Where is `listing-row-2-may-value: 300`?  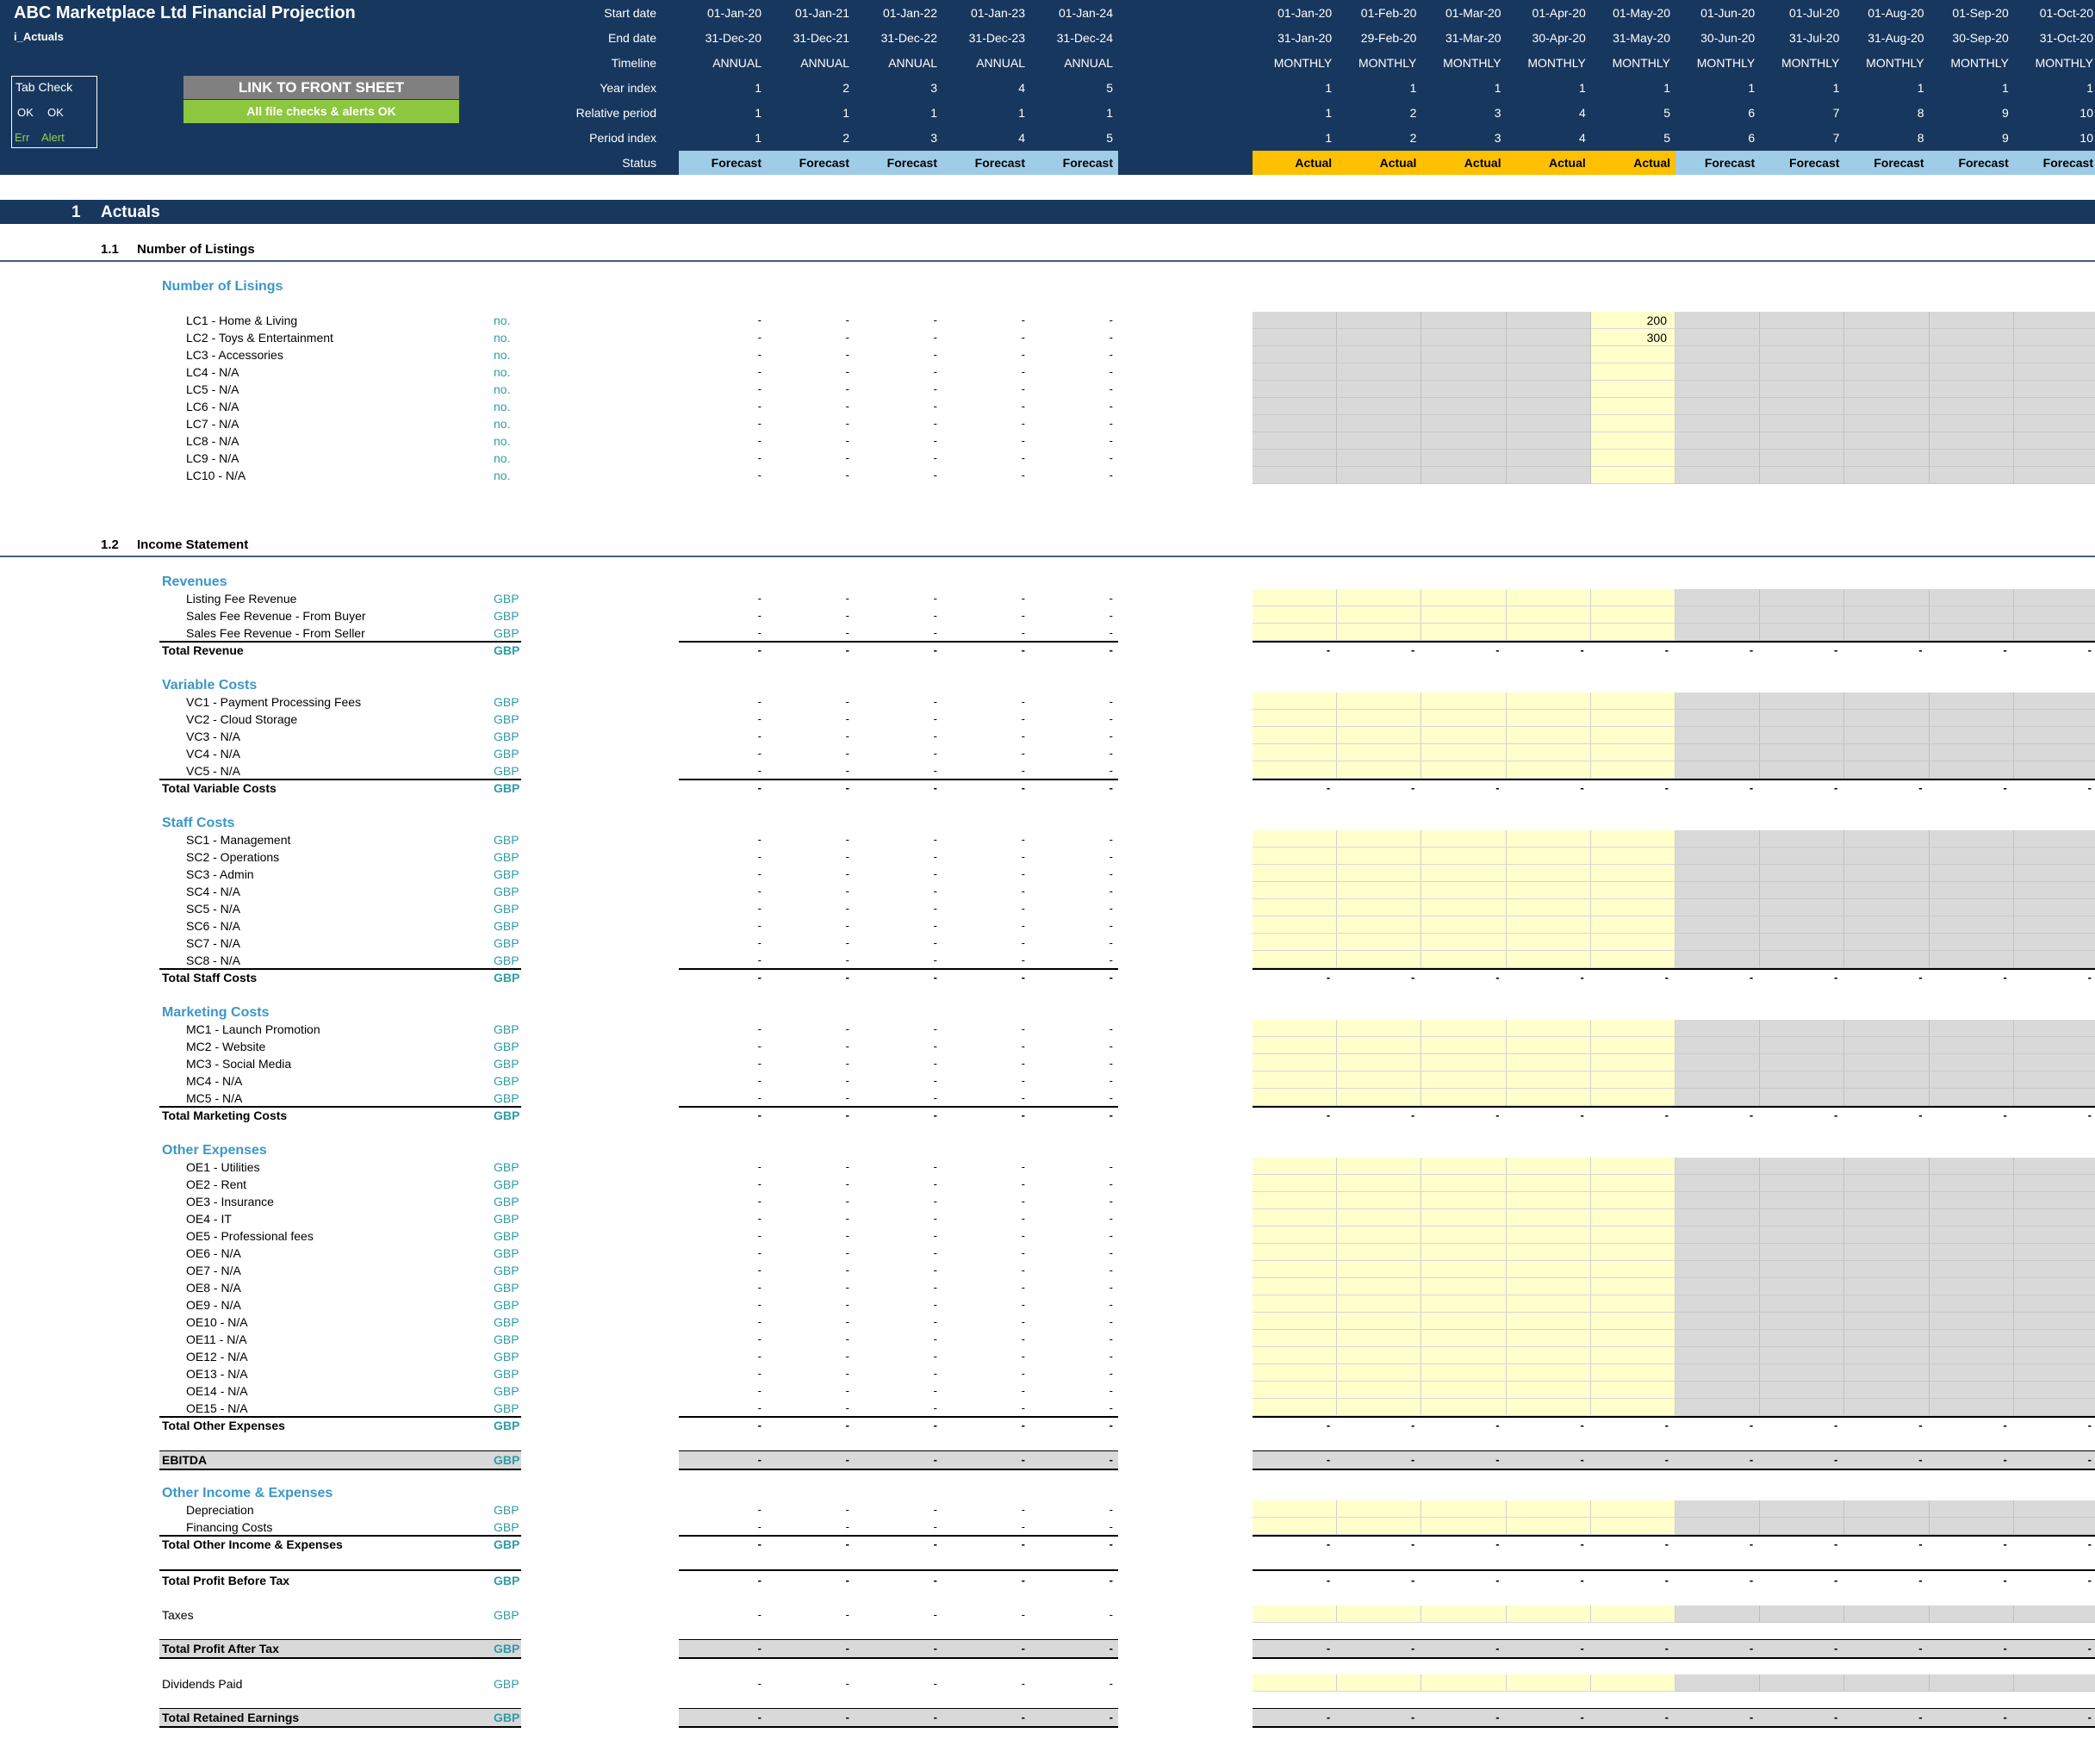 listing-row-2-may-value: 300 is located at coordinates (1641, 338).